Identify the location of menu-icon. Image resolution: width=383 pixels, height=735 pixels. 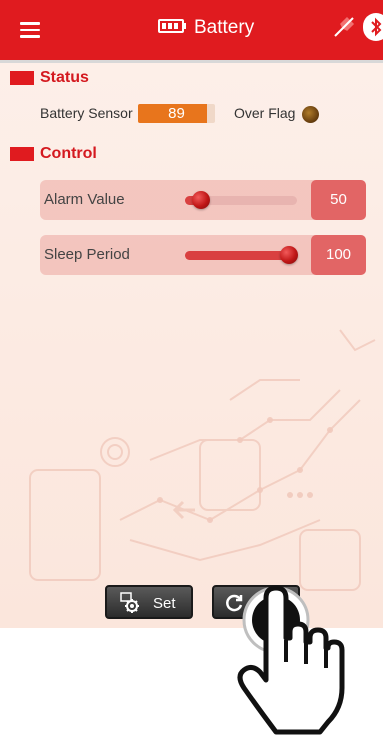
(30, 30).